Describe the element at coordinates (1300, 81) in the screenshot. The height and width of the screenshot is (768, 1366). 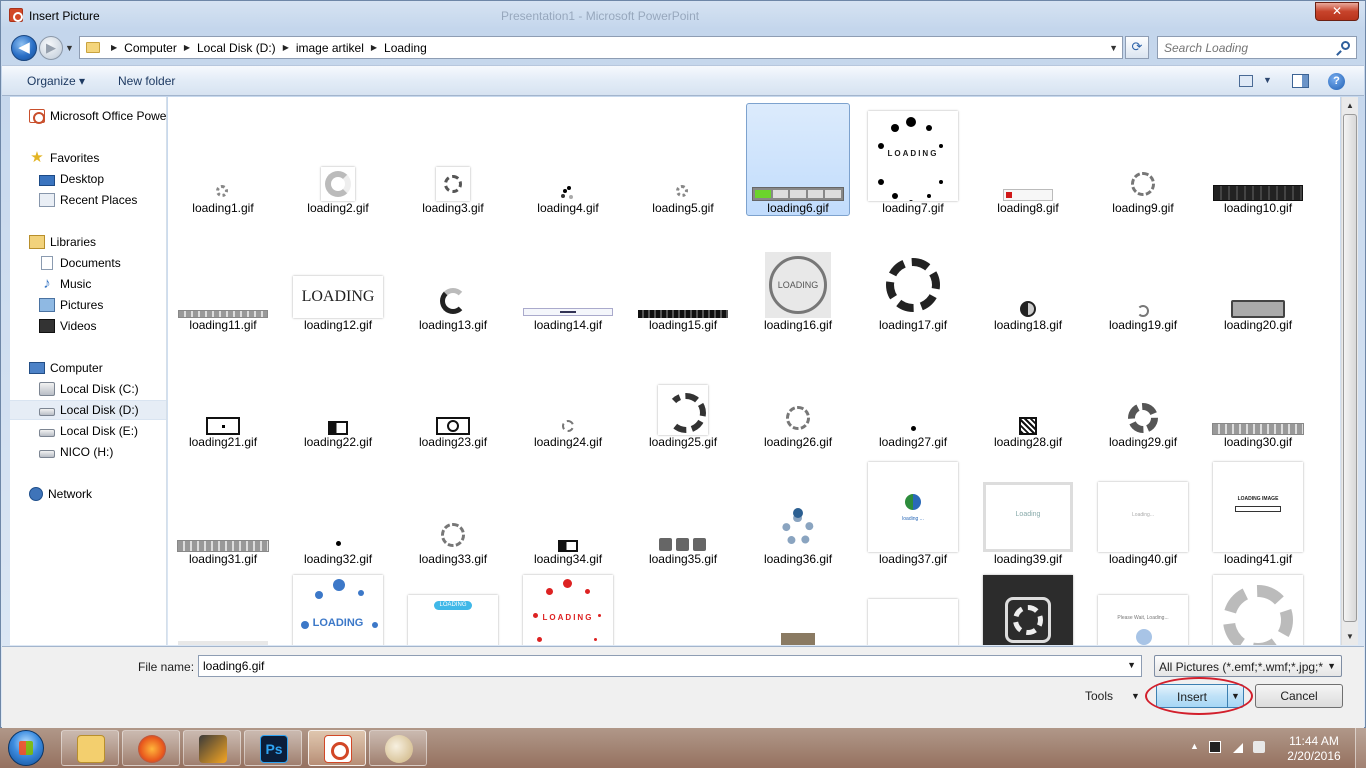
I see `preview-pane-icon` at that location.